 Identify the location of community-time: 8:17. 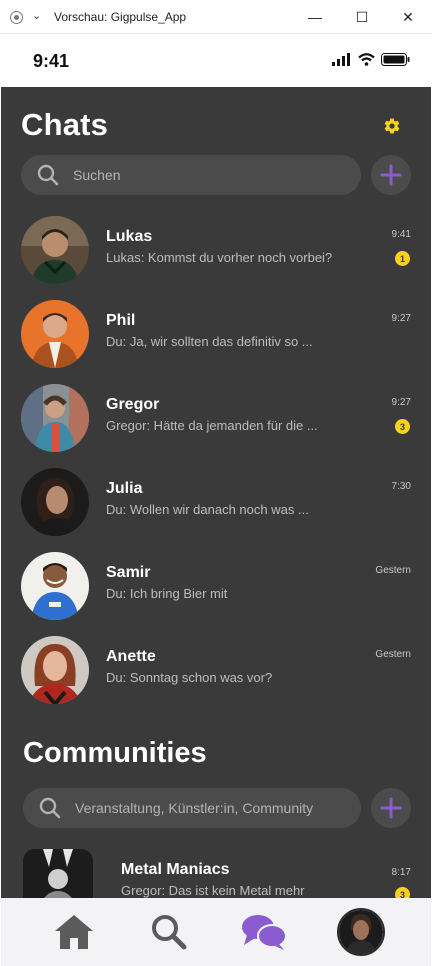
(401, 872).